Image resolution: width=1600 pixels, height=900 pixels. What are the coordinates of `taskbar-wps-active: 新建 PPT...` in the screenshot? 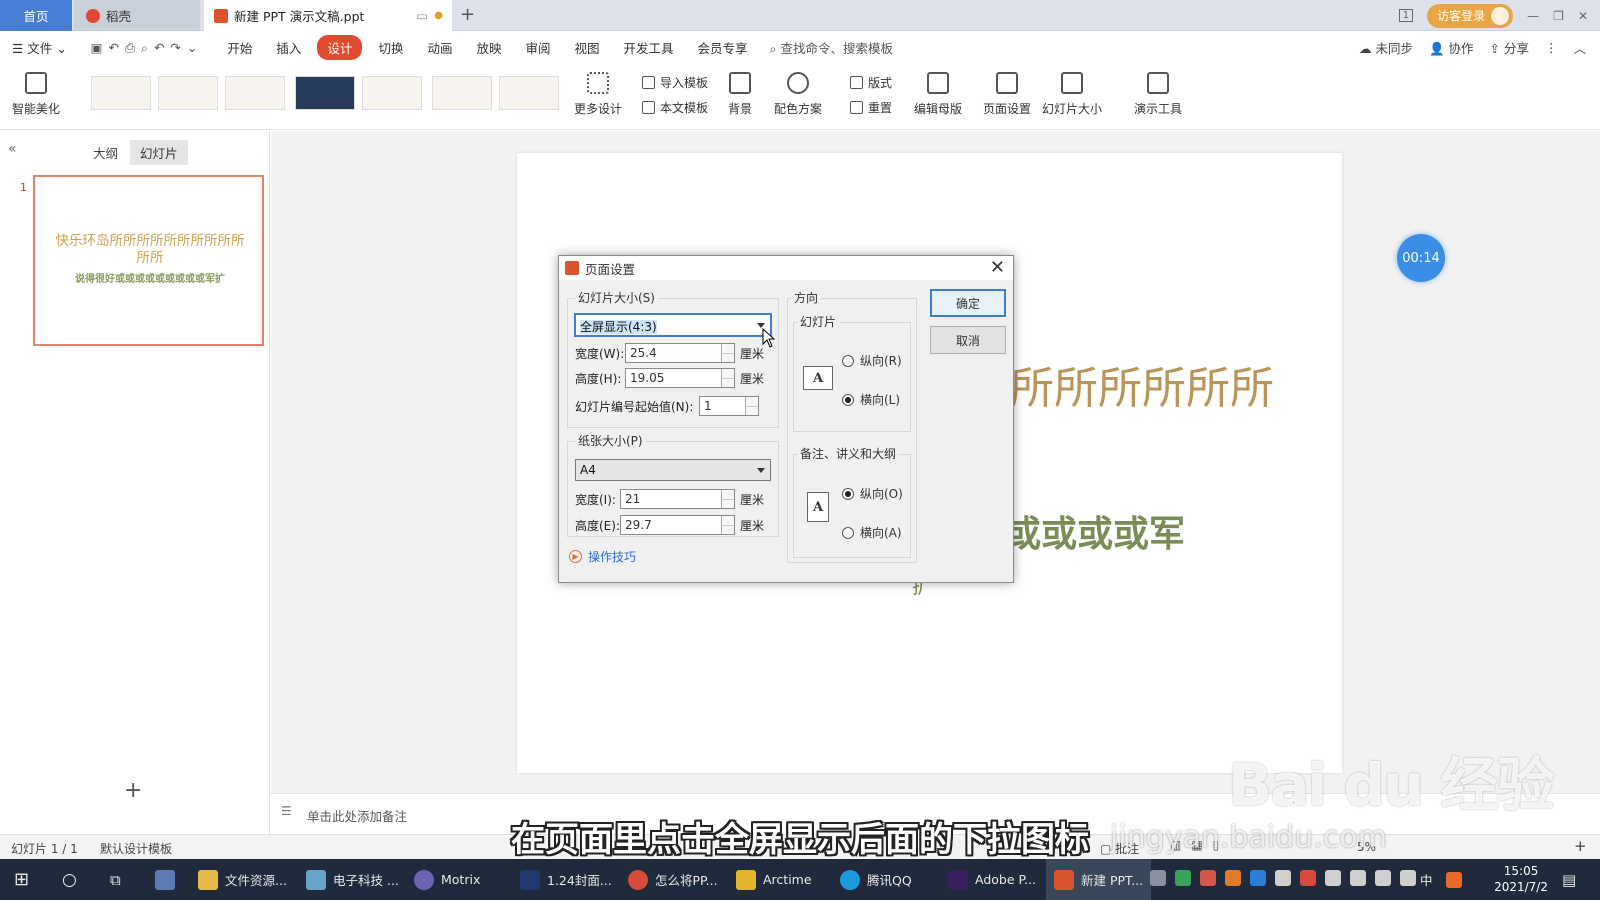 It's located at (1099, 879).